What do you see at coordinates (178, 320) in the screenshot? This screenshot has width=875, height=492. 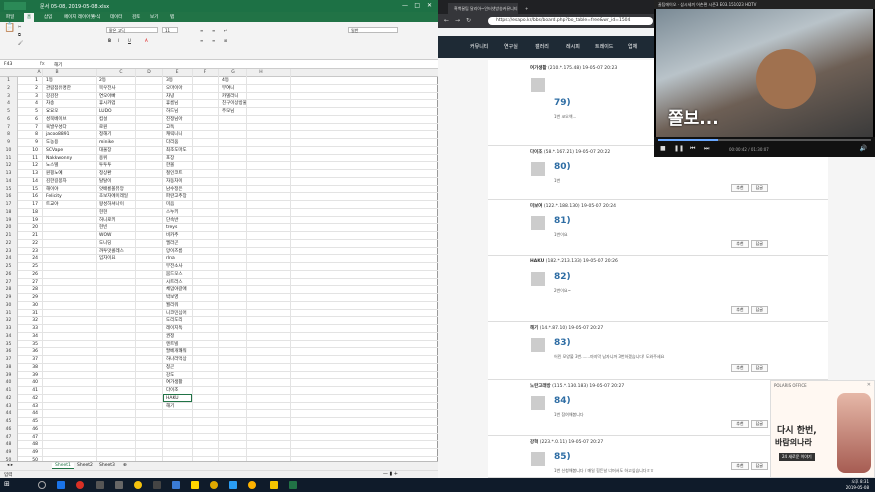 I see `cell-f: 도리도리` at bounding box center [178, 320].